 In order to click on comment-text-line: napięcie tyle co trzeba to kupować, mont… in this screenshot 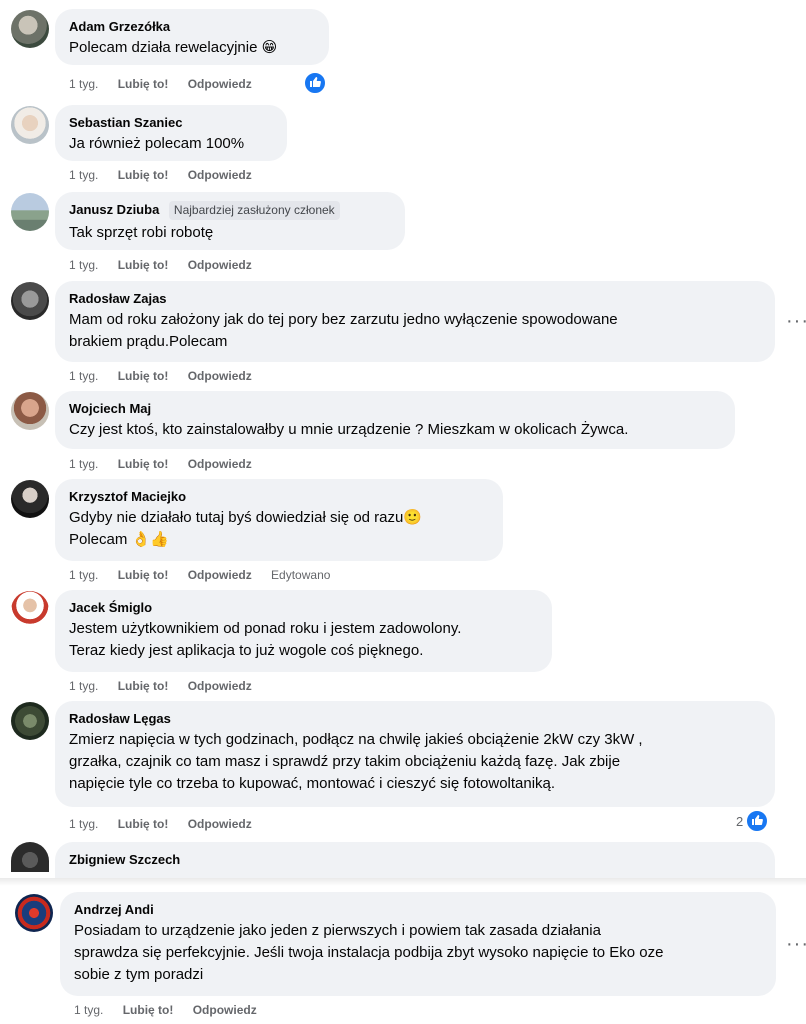, I will do `click(312, 783)`.